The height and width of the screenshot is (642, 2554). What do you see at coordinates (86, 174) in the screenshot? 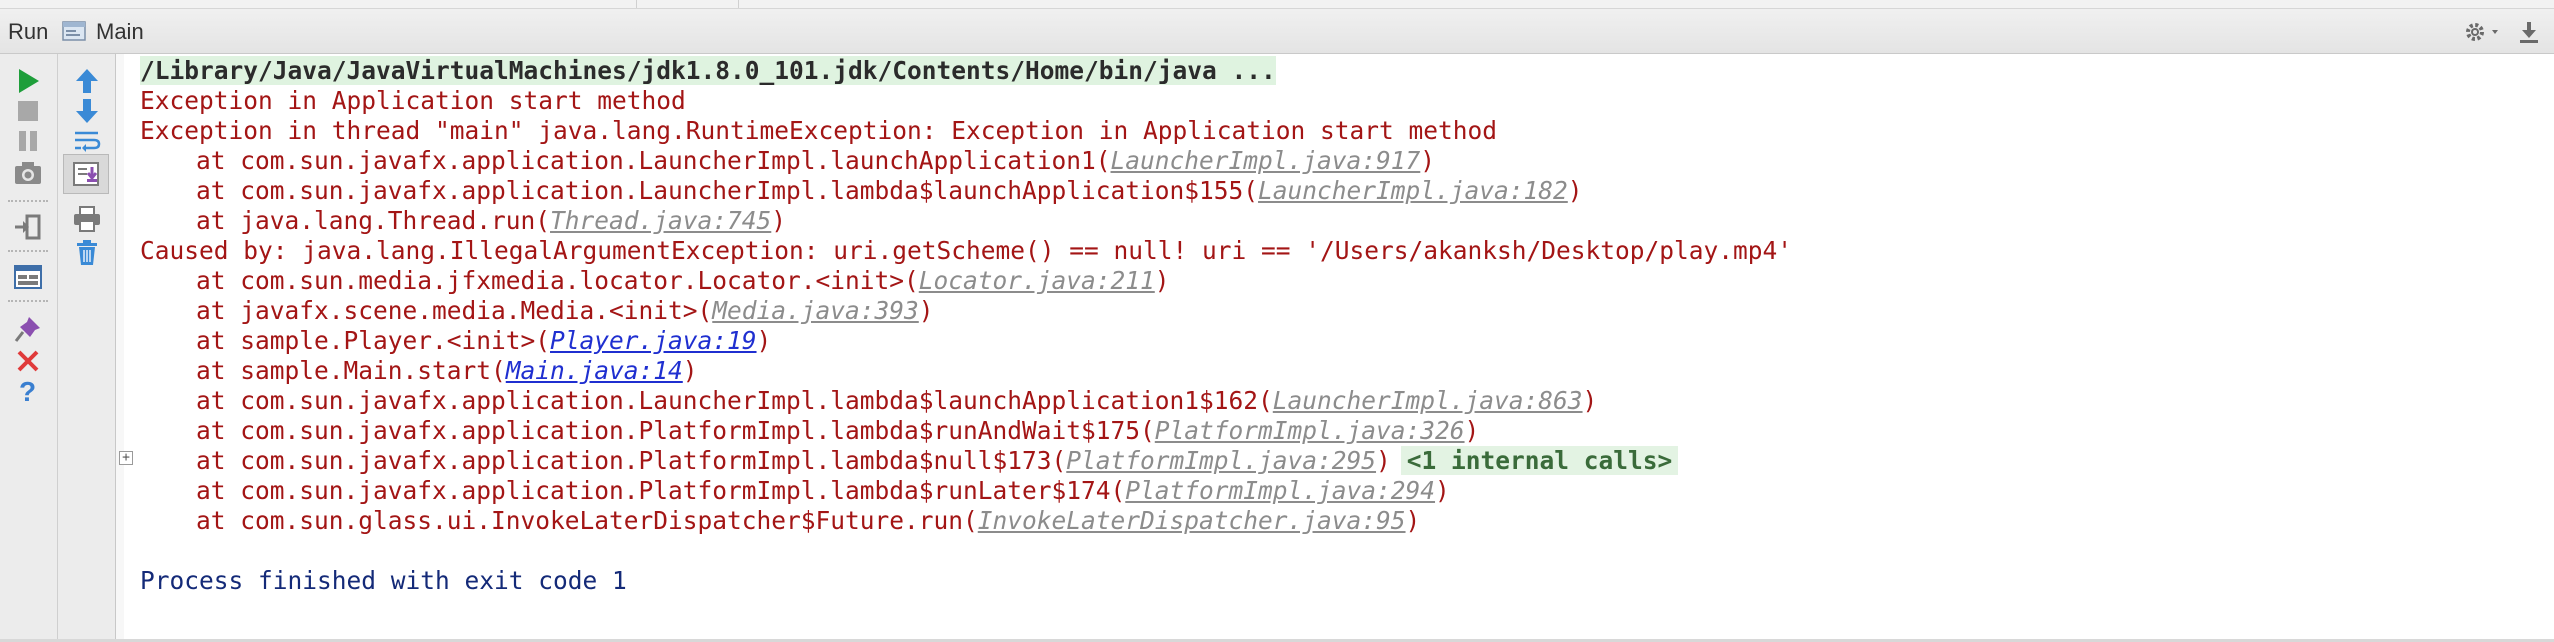
I see `scroll-to-end-icon` at bounding box center [86, 174].